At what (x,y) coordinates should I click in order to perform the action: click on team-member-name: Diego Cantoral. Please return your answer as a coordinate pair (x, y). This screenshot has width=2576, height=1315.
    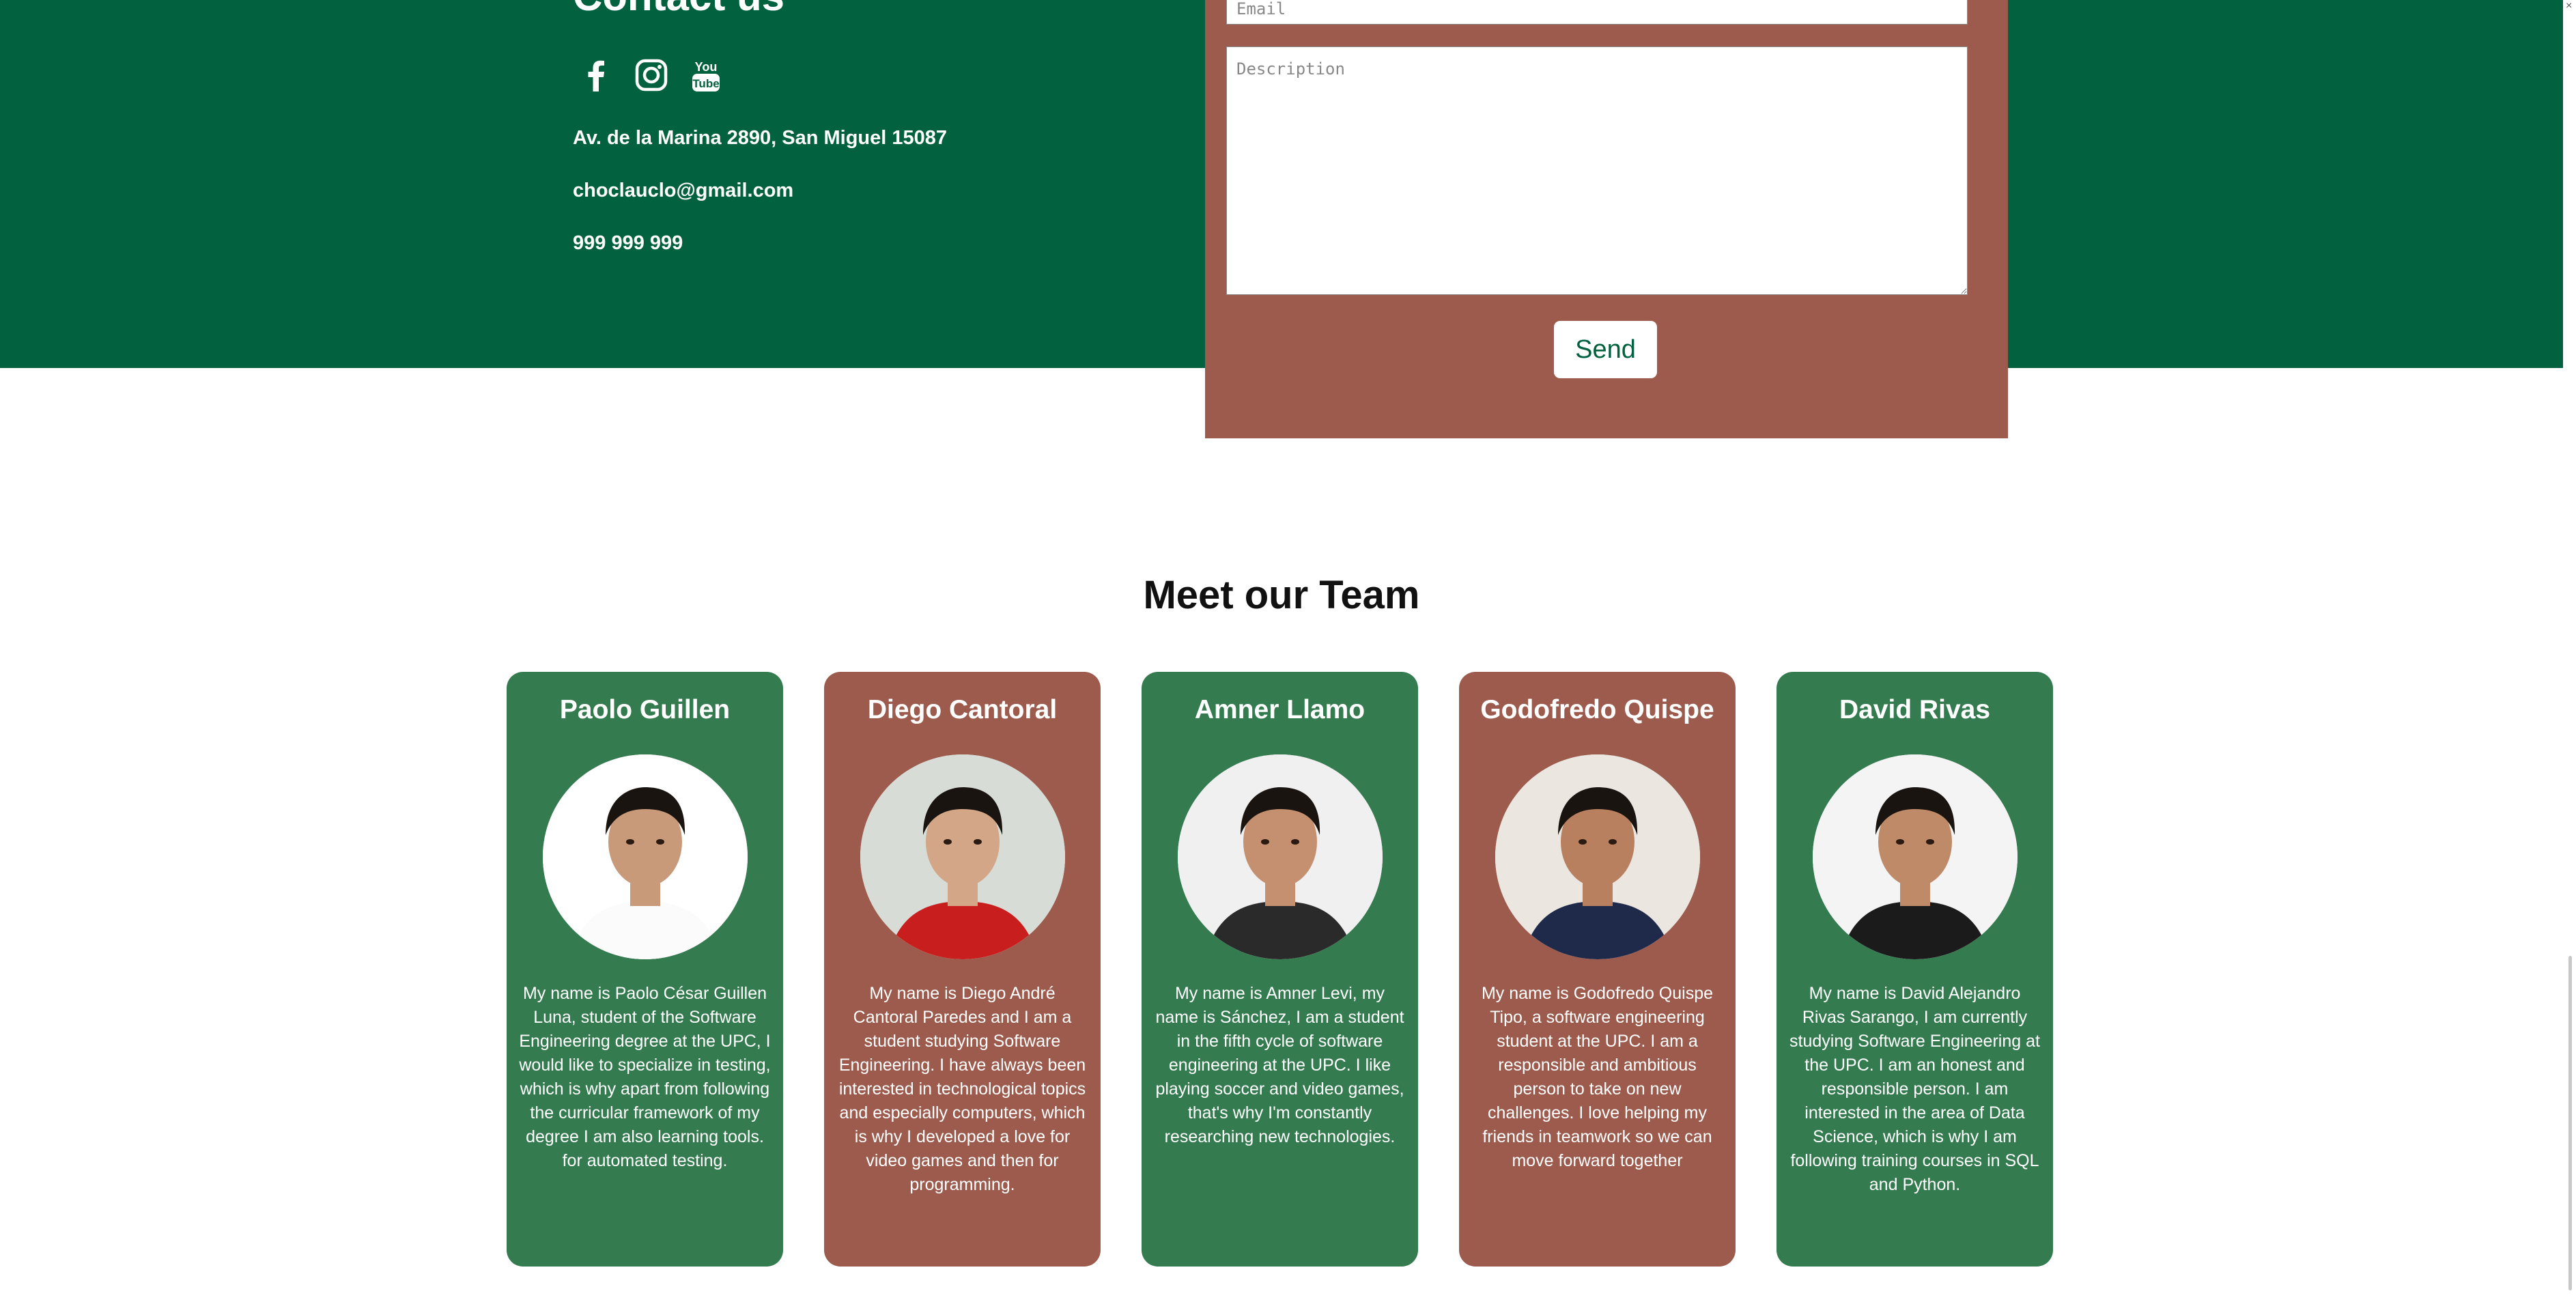
    Looking at the image, I should click on (962, 709).